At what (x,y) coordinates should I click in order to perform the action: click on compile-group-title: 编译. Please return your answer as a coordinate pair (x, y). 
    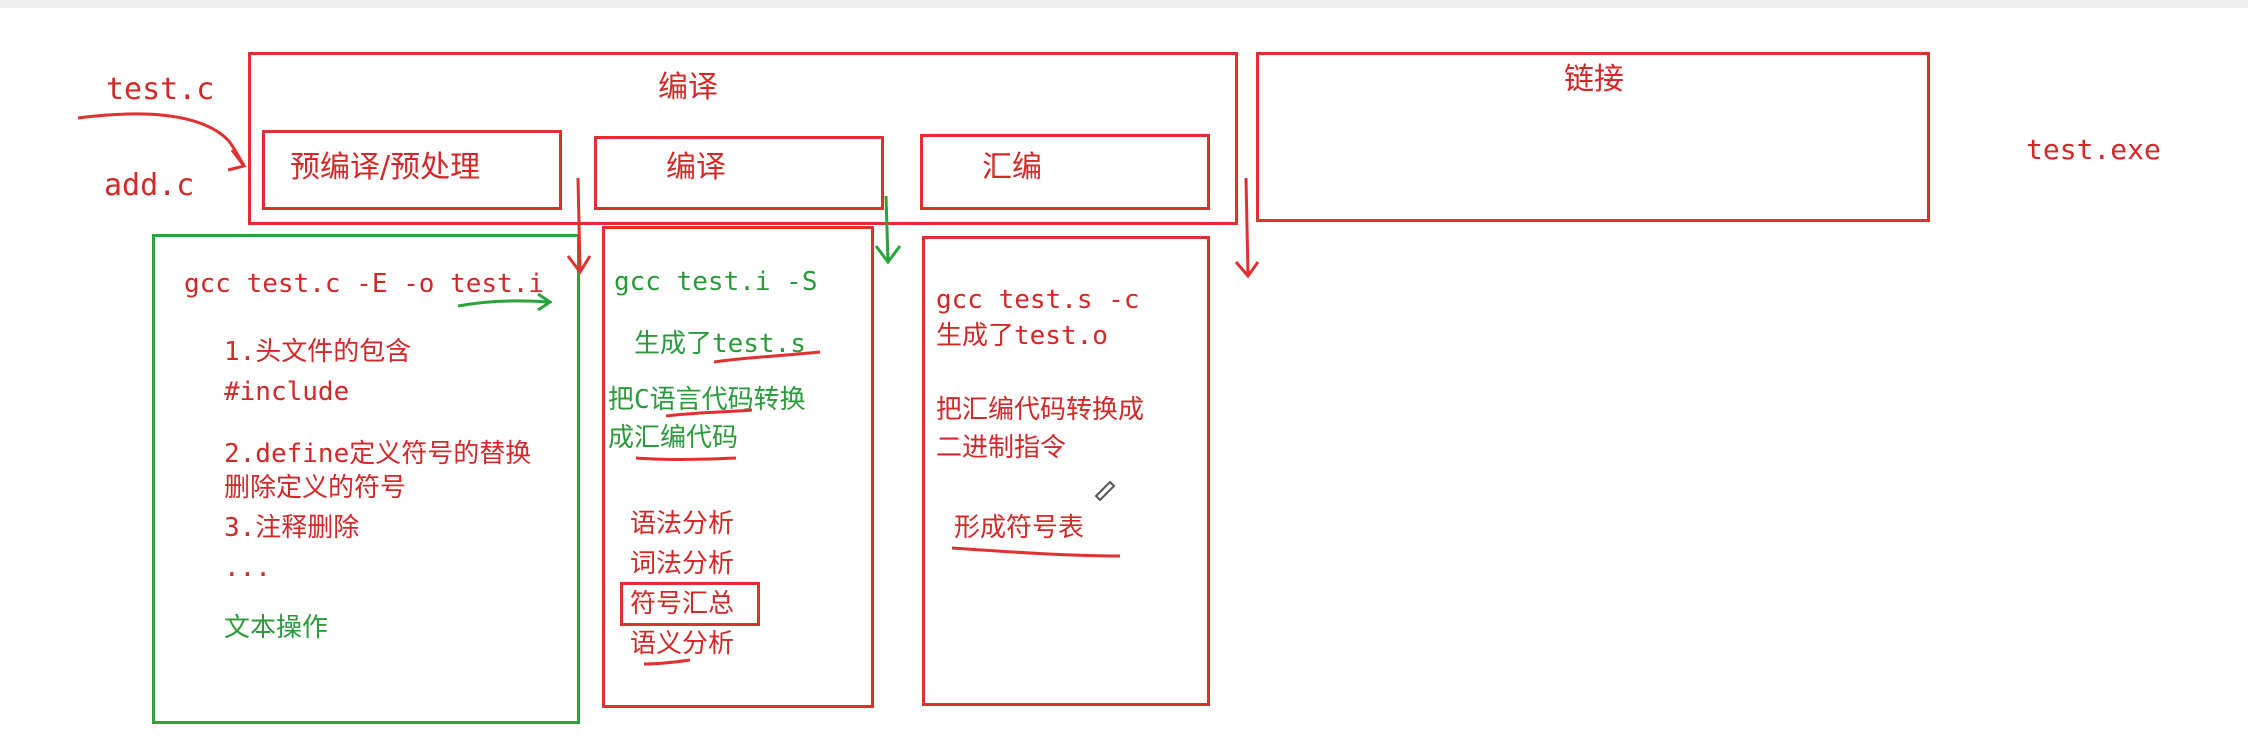
    Looking at the image, I should click on (688, 87).